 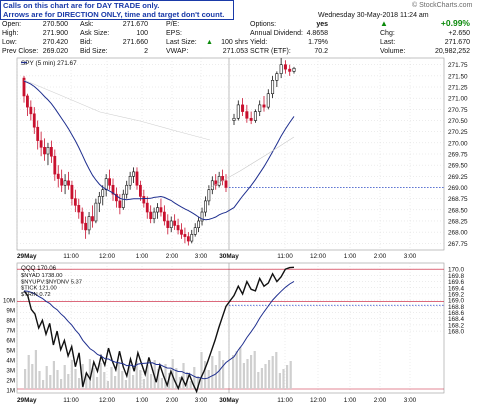 What do you see at coordinates (458, 177) in the screenshot?
I see `top-ytick-label: 269.25` at bounding box center [458, 177].